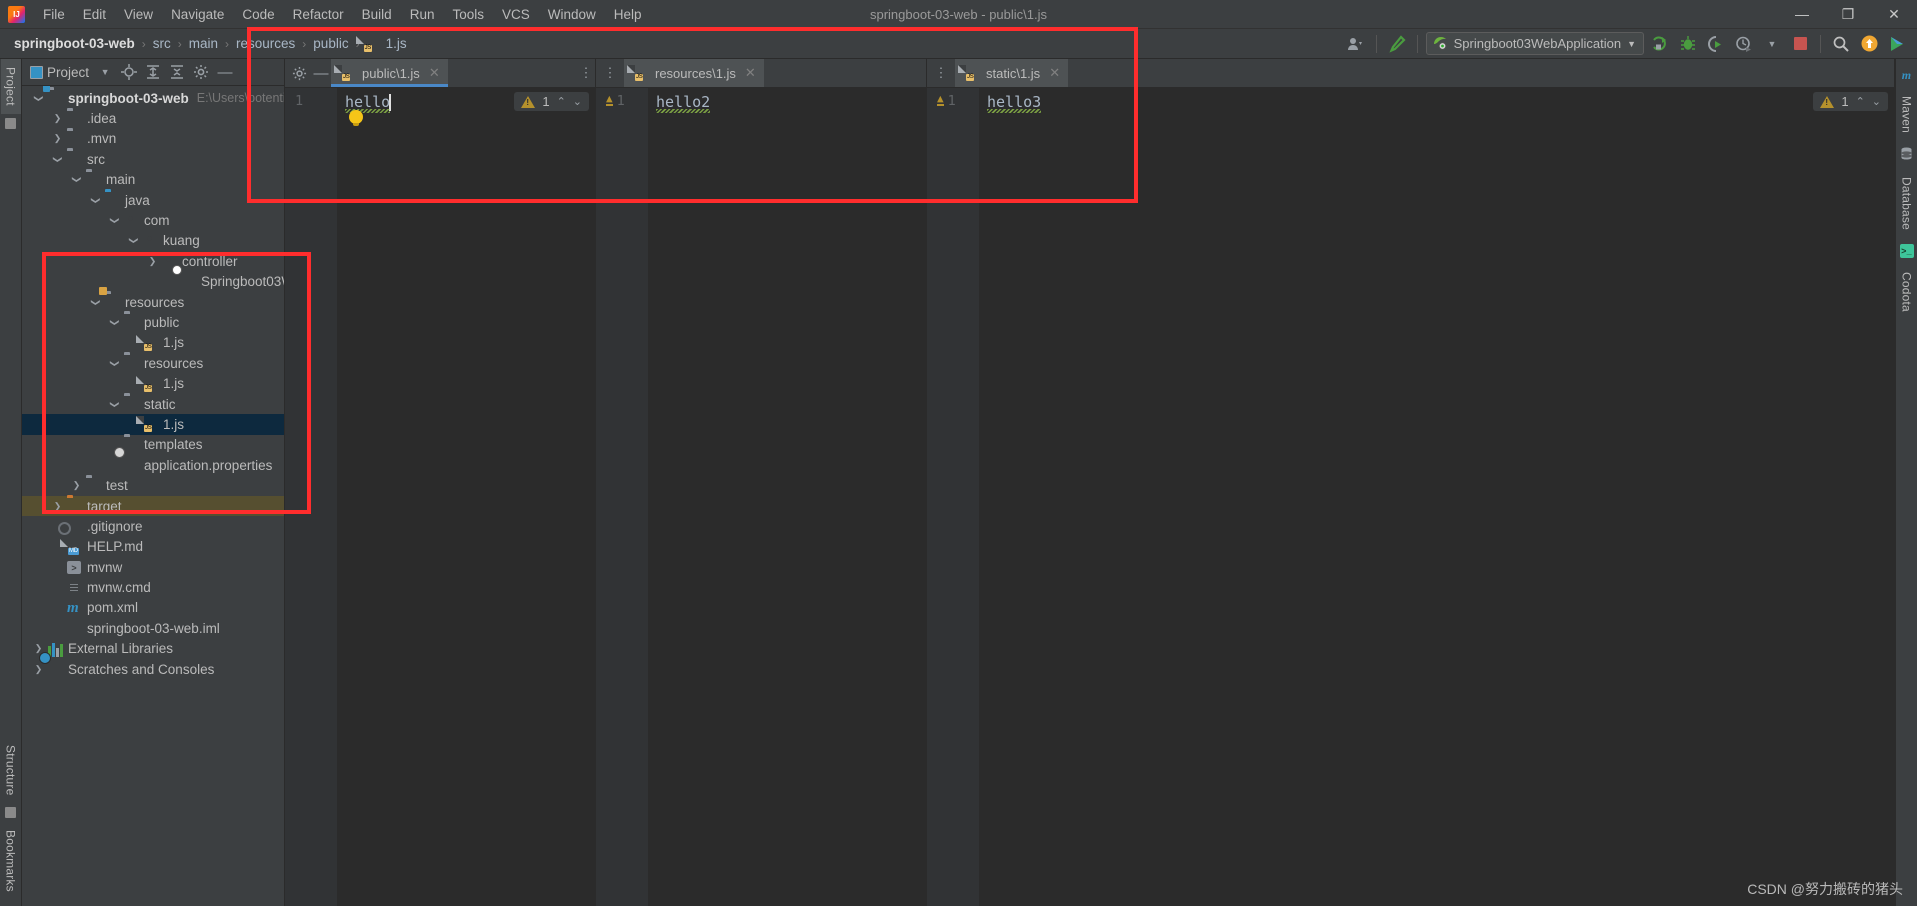 This screenshot has width=1917, height=906. What do you see at coordinates (387, 43) in the screenshot?
I see `breadcrumb-item-1-js: JS 1.js` at bounding box center [387, 43].